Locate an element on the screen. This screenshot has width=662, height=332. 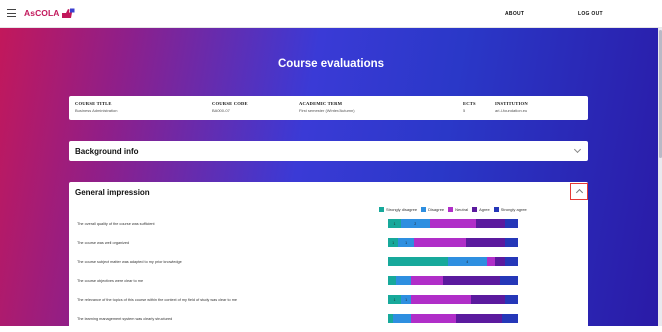
legend-label: Neutral is located at coordinates (462, 209).